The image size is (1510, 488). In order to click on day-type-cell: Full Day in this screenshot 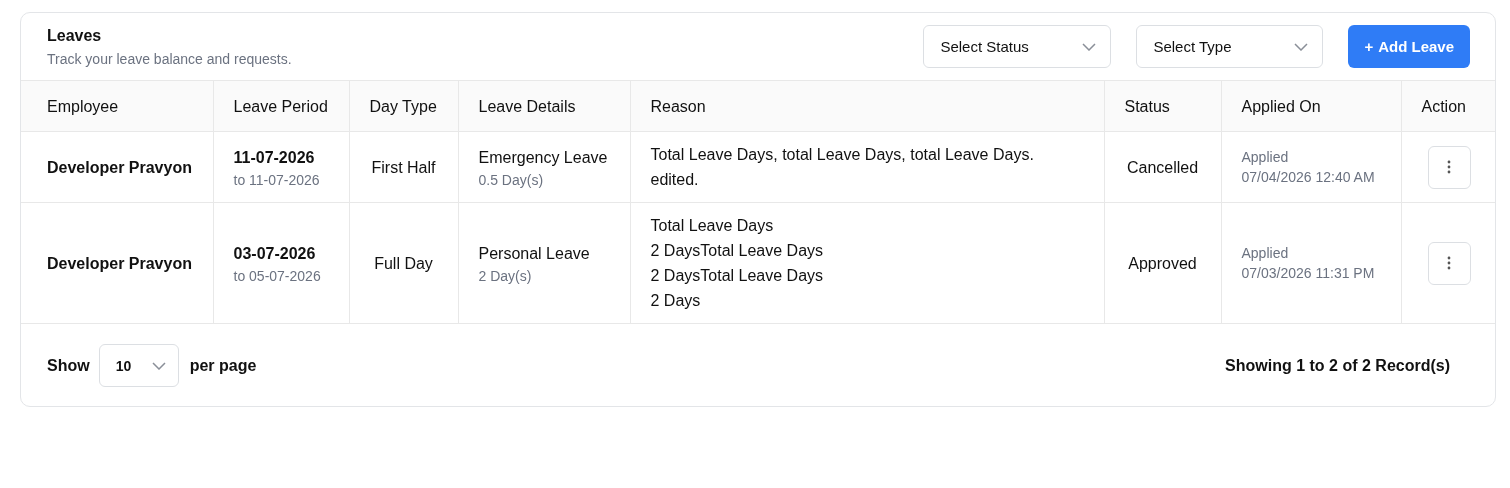, I will do `click(403, 263)`.